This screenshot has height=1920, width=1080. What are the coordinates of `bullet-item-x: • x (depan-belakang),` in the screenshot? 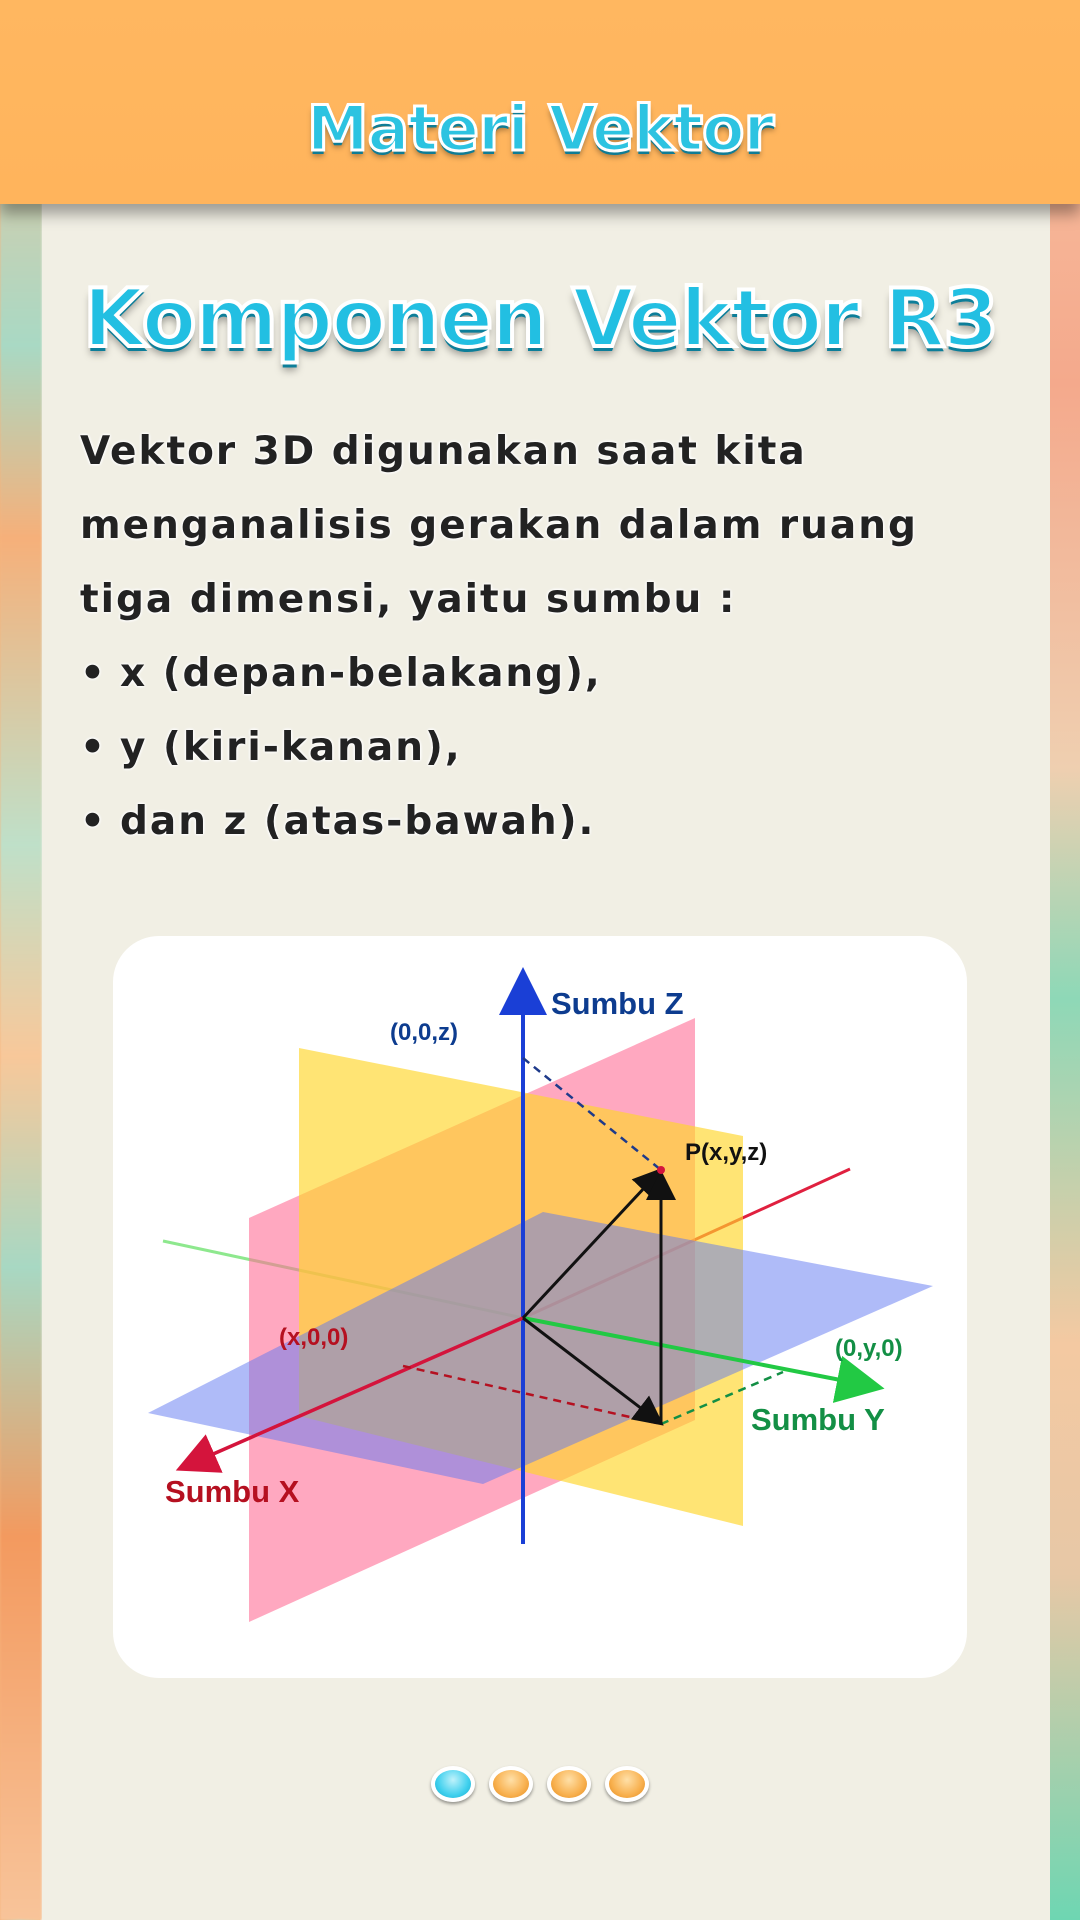 It's located at (545, 674).